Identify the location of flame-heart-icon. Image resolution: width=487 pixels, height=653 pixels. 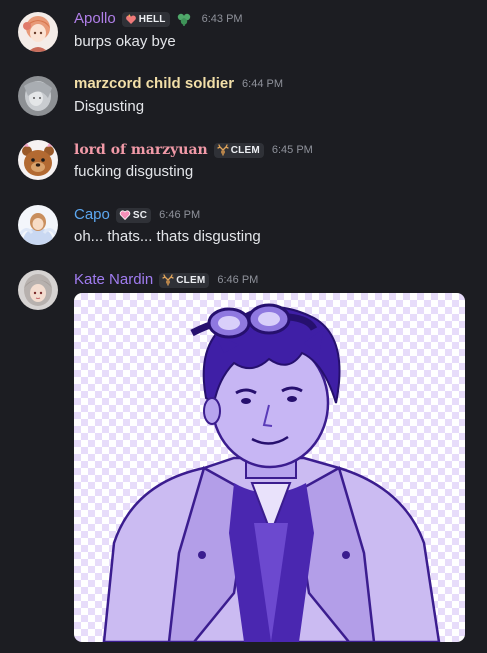
(130, 19).